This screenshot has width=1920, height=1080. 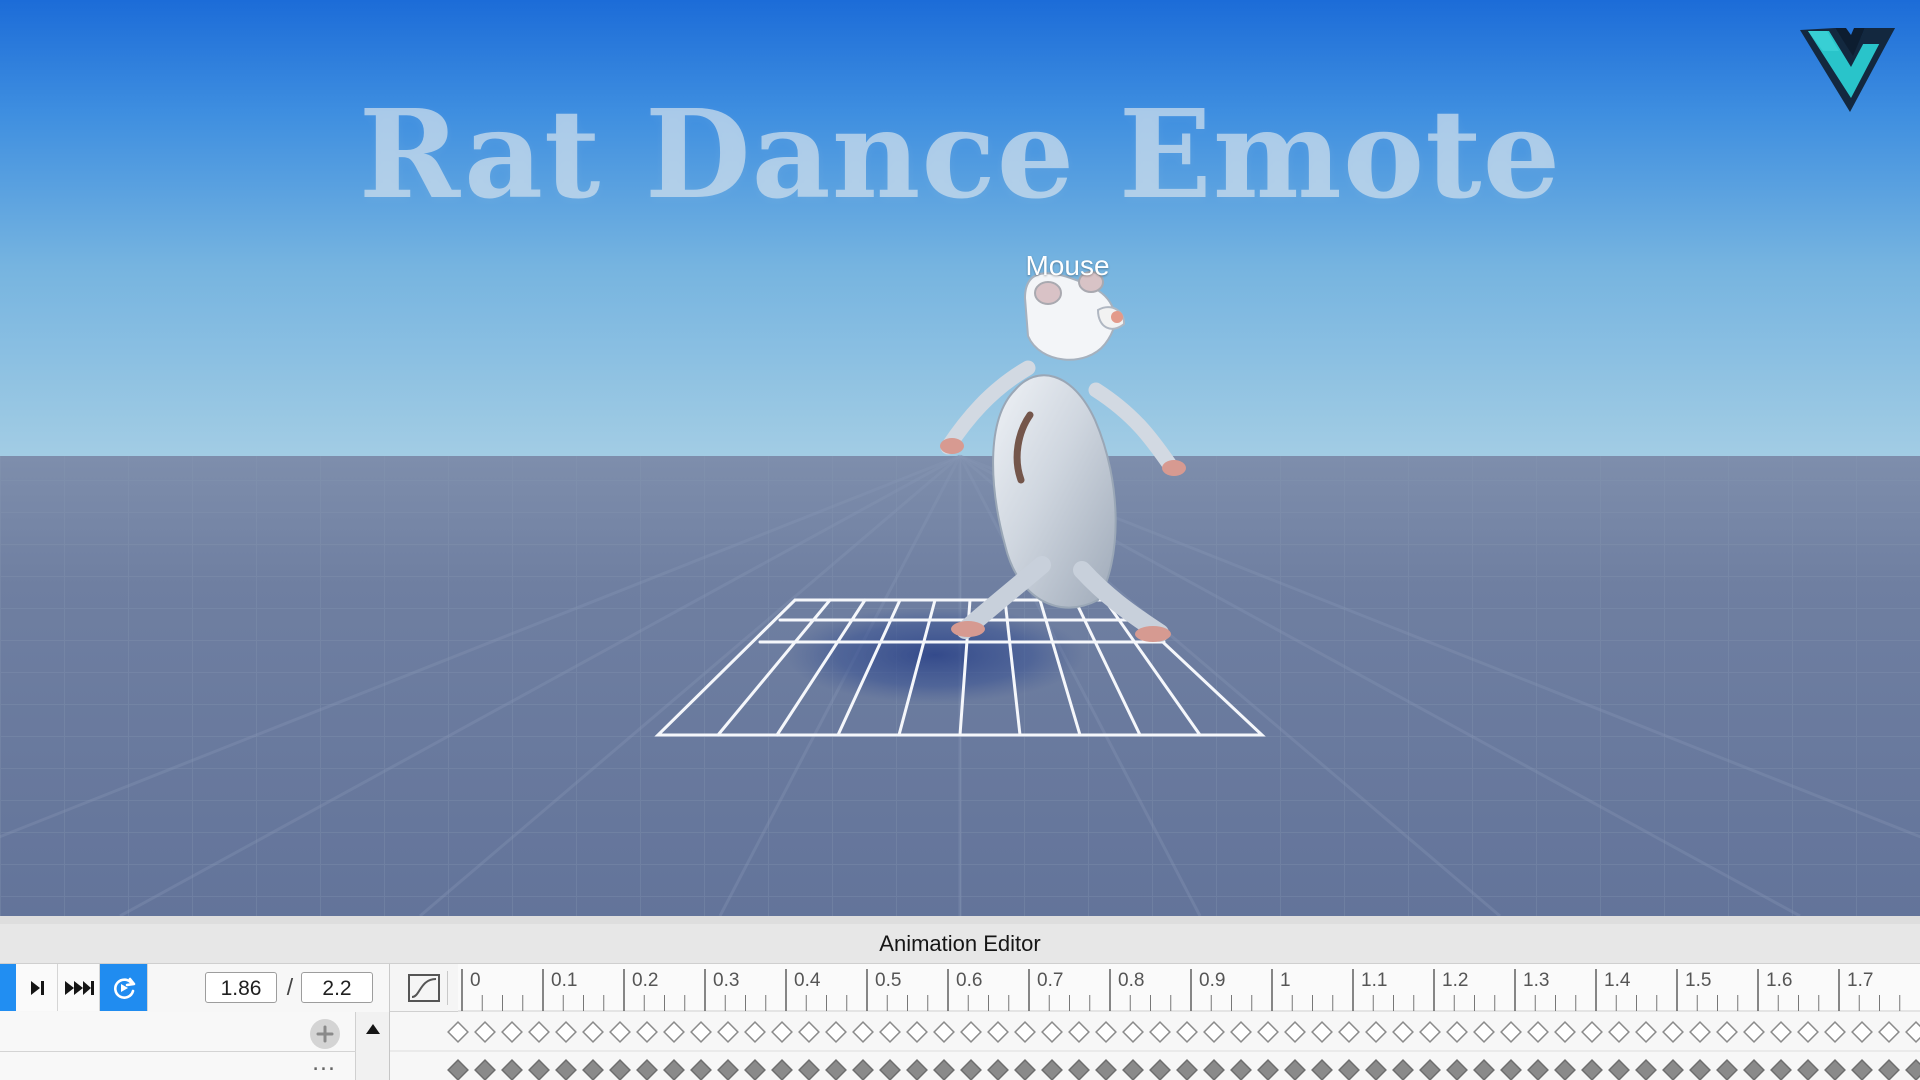 I want to click on curve-editor-button, so click(x=424, y=988).